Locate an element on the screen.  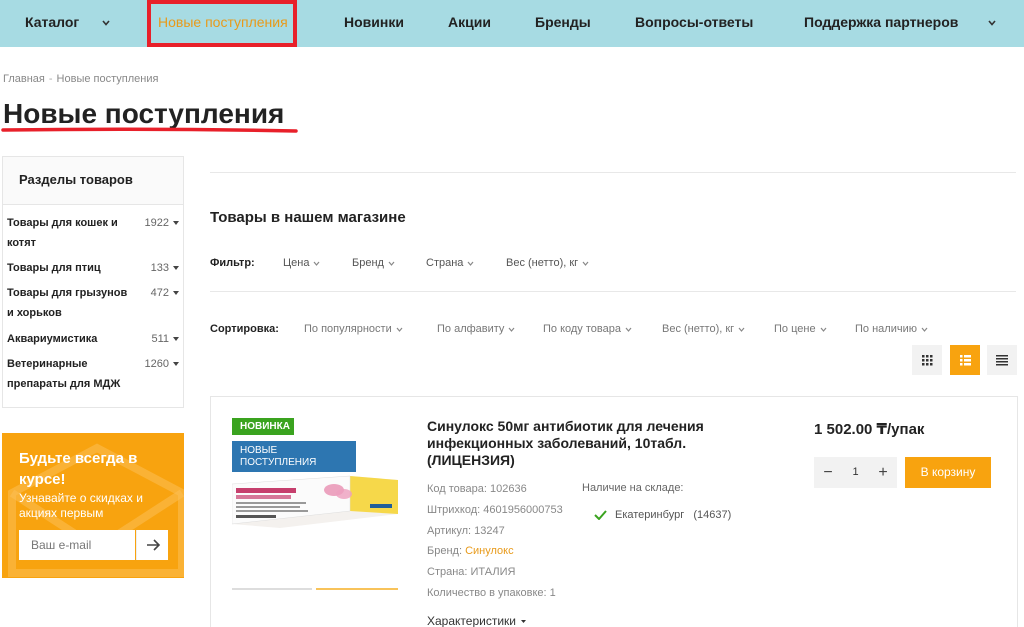
grid-icon is located at coordinates (927, 360).